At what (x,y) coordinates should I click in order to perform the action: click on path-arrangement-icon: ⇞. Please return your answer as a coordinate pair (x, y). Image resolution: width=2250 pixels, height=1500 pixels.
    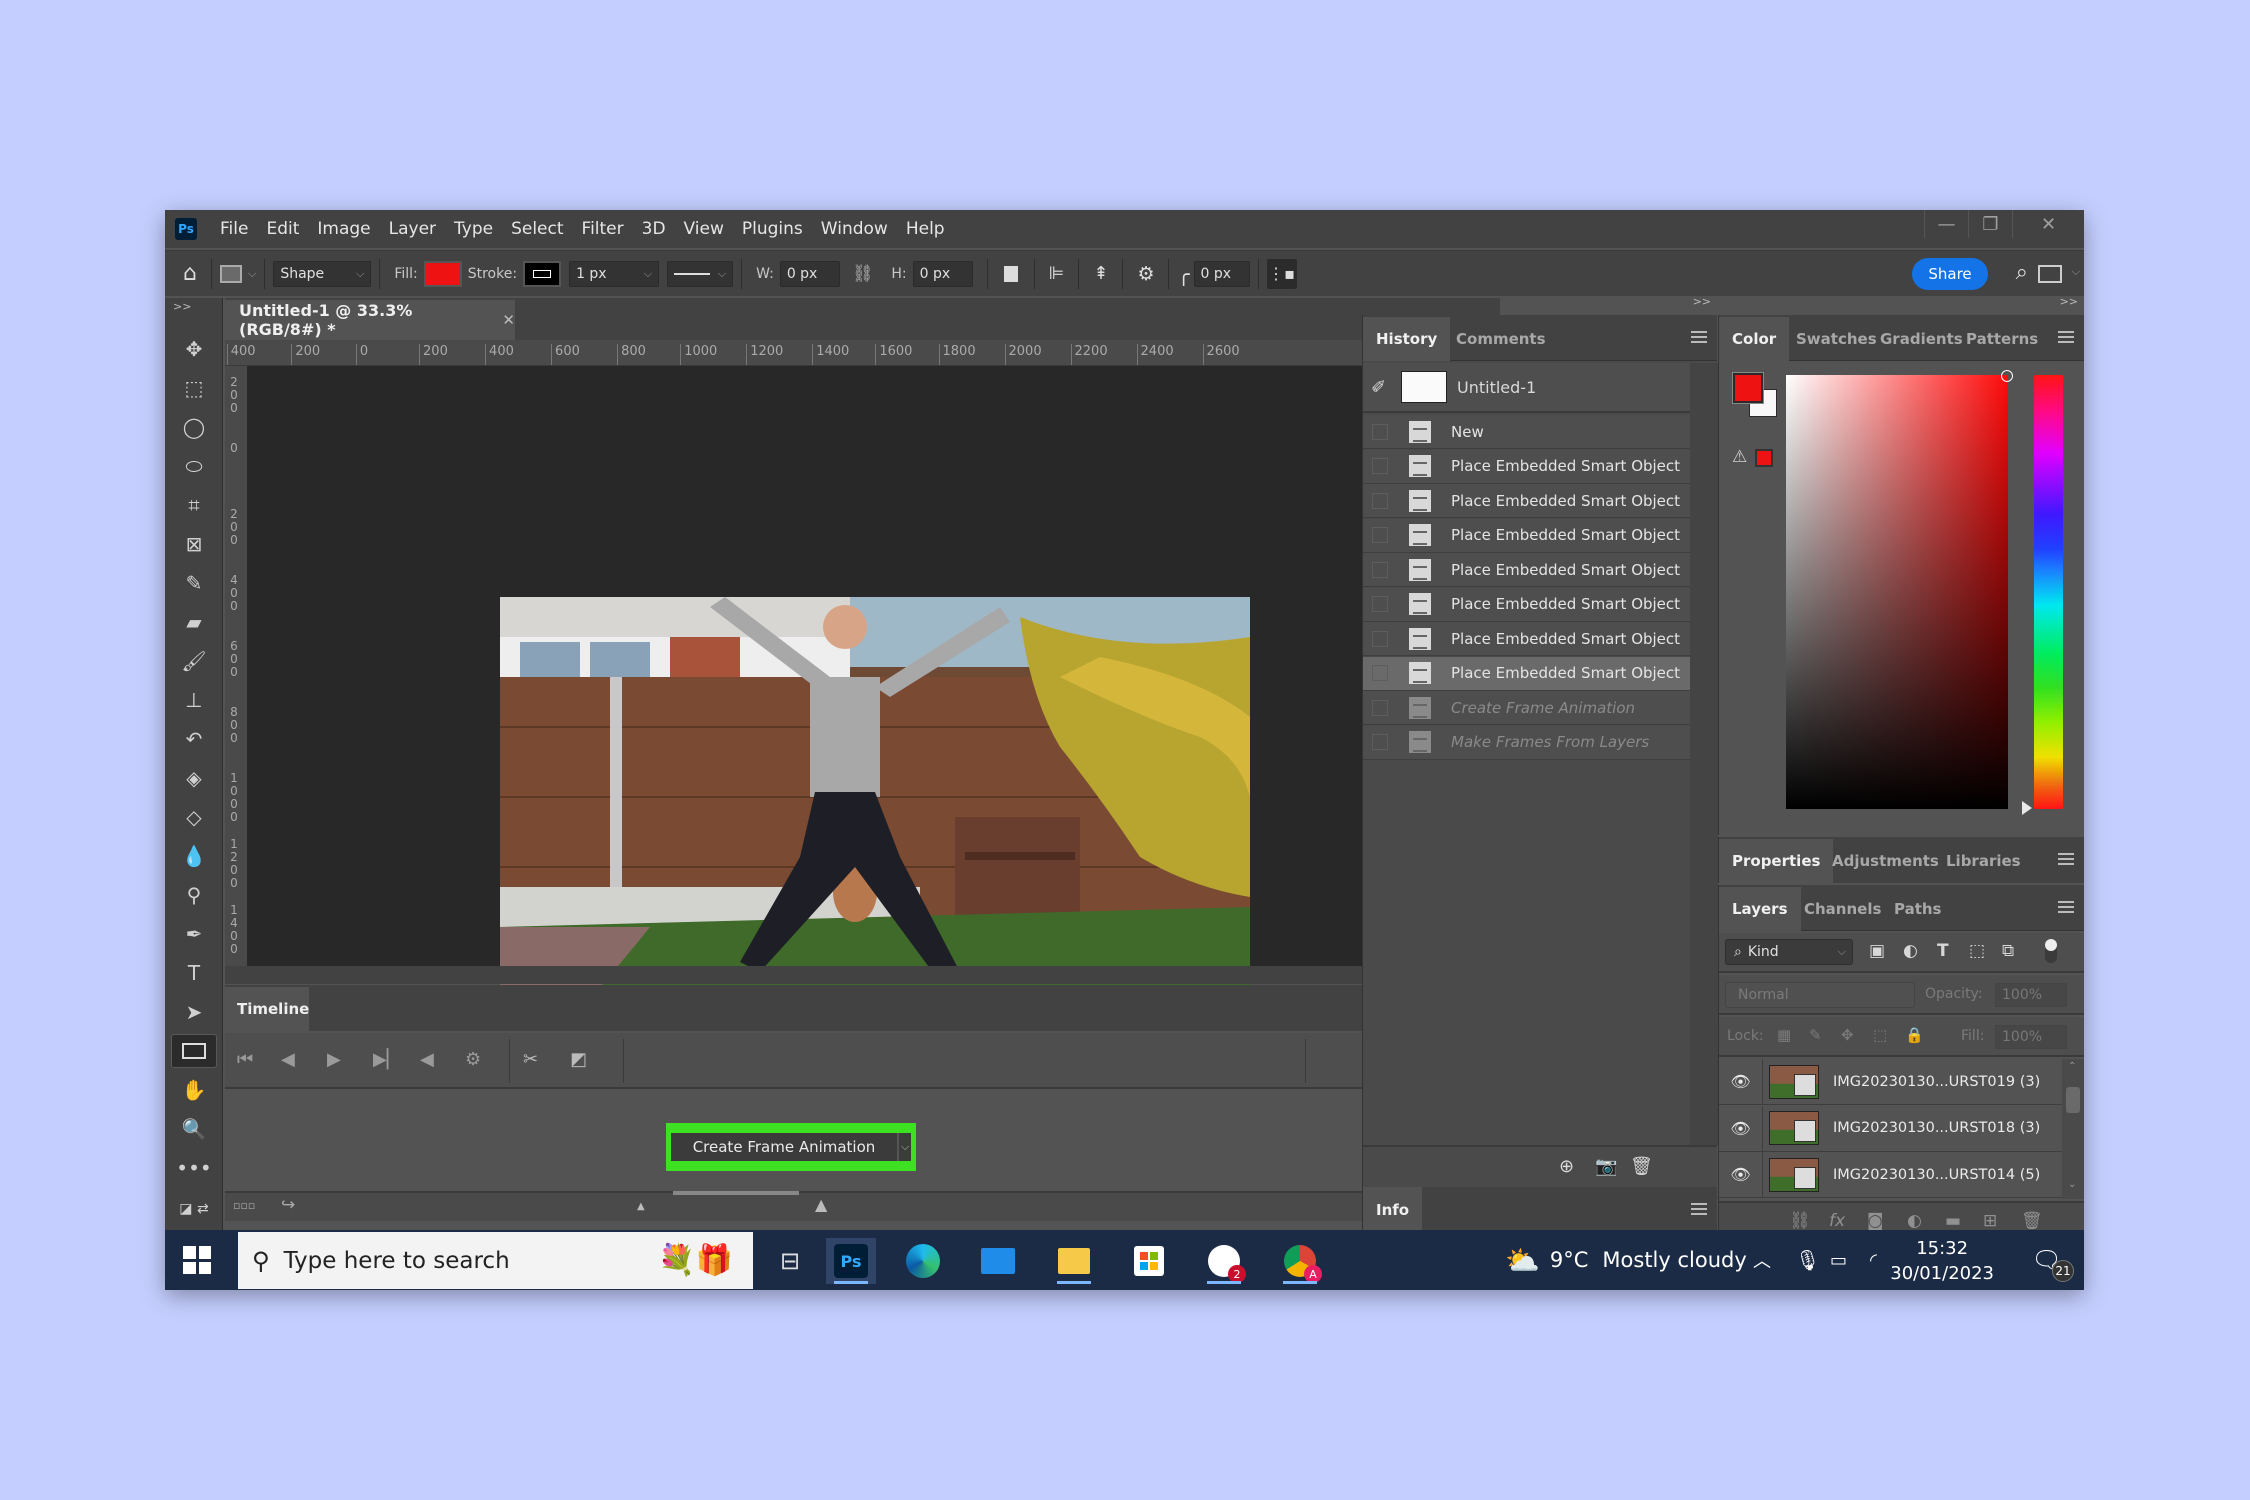
    Looking at the image, I should click on (1100, 273).